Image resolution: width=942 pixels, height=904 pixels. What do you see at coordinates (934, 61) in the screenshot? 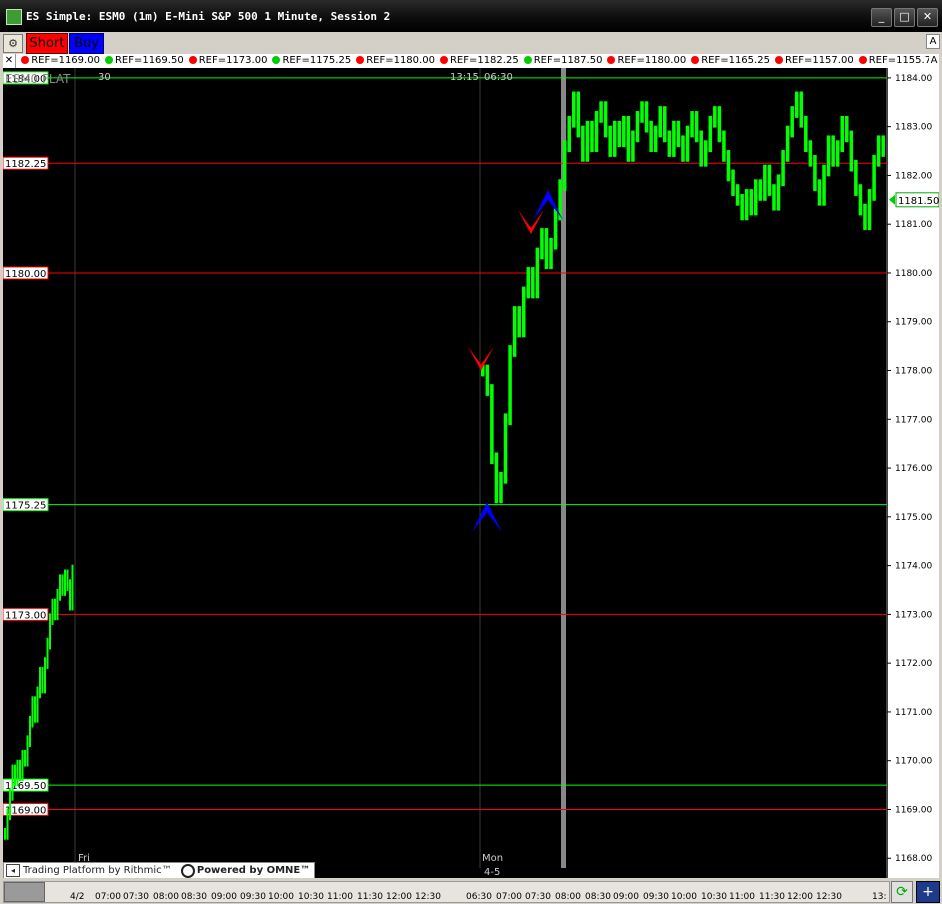
I see `ref-a-button: A` at bounding box center [934, 61].